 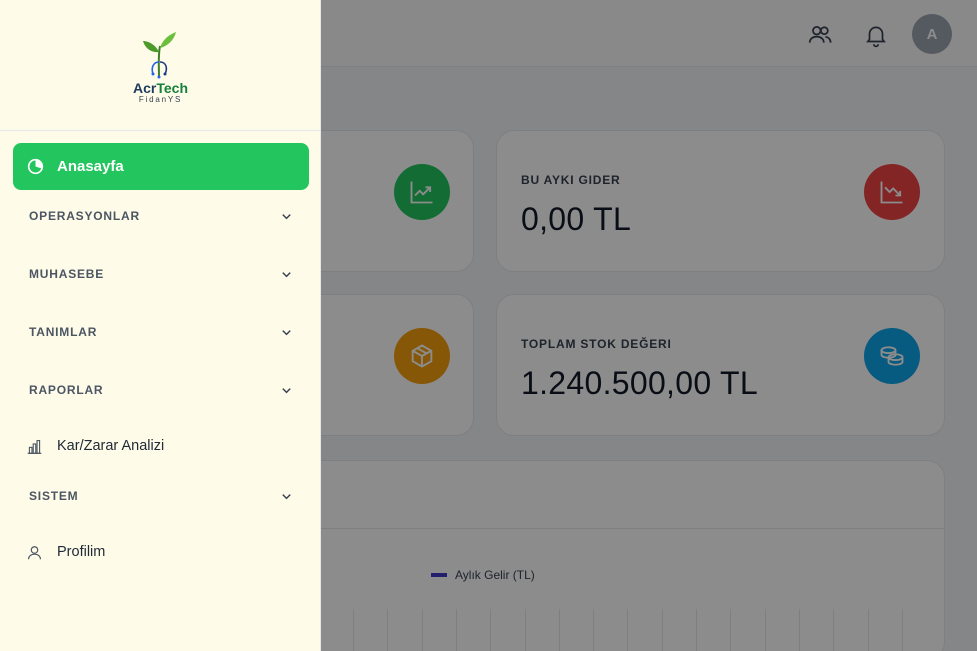 What do you see at coordinates (66, 390) in the screenshot?
I see `nav-group-label: RAPORLAR` at bounding box center [66, 390].